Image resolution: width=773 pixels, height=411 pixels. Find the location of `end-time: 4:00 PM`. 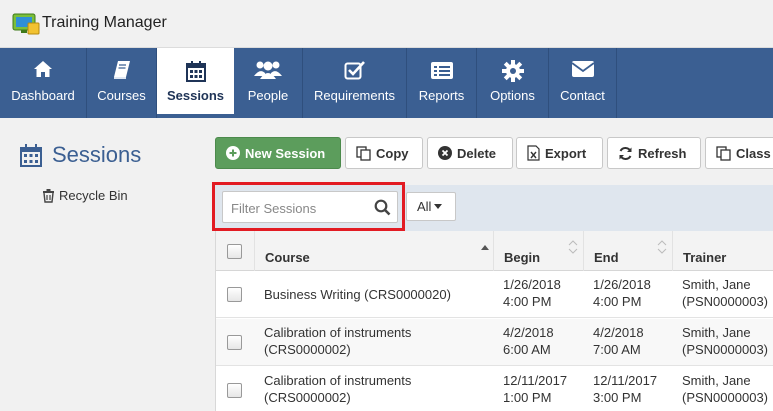

end-time: 4:00 PM is located at coordinates (617, 301).